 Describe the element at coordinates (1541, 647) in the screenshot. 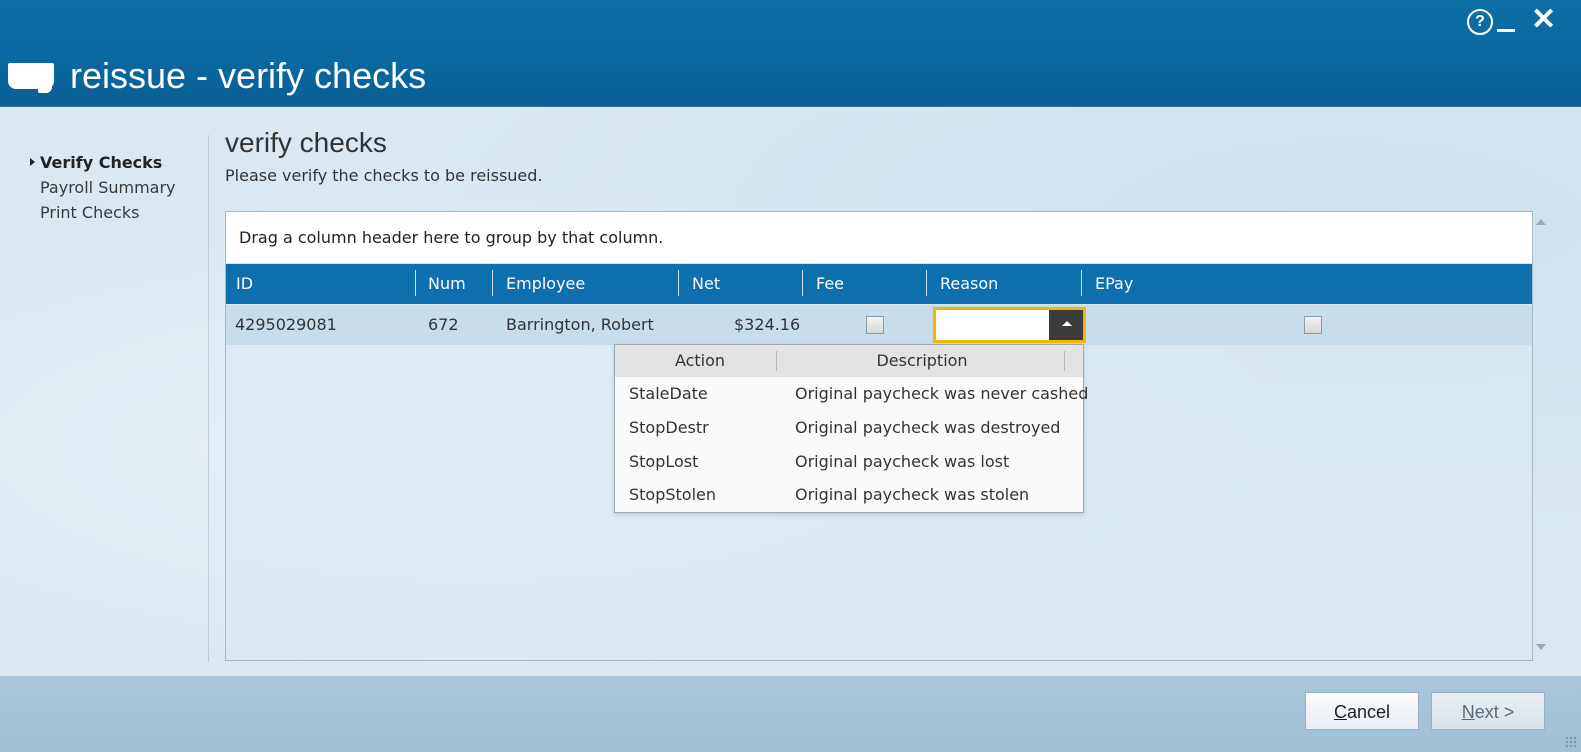

I see `scroll-down-icon` at that location.